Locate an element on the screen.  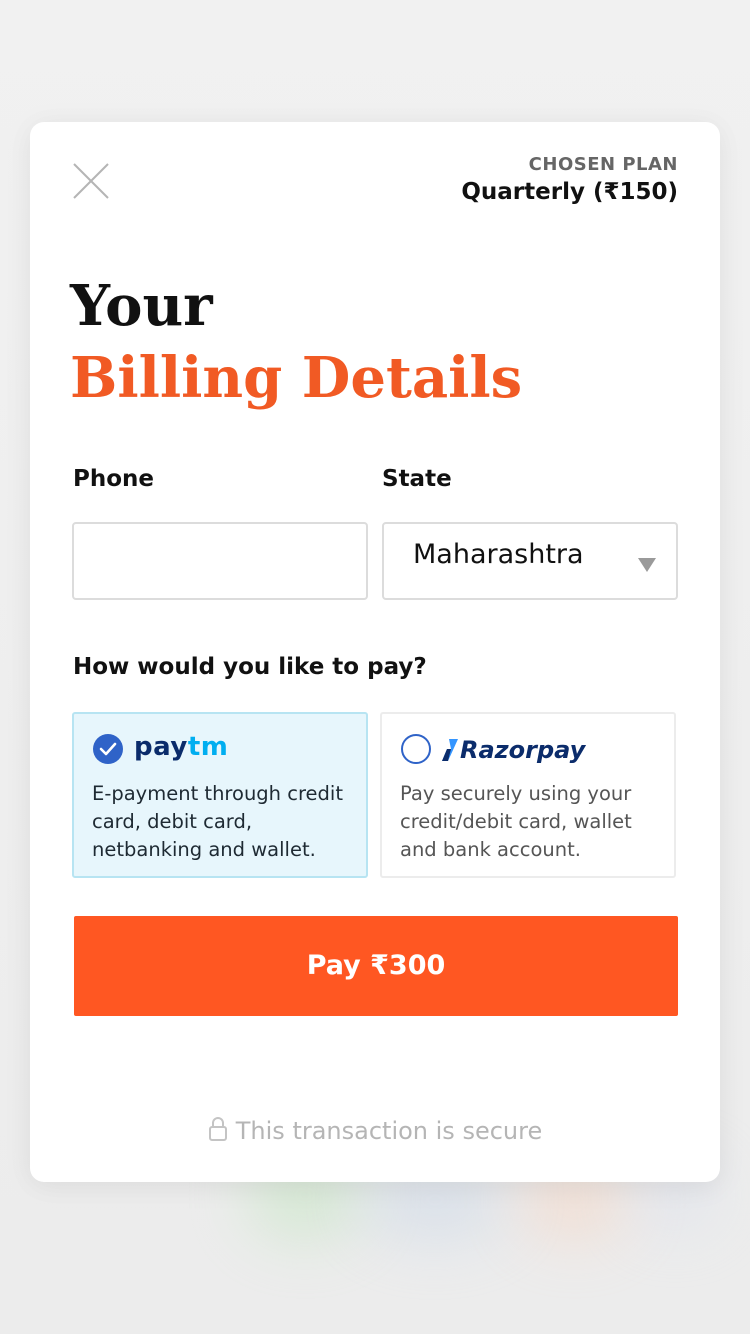
close-button is located at coordinates (91, 181).